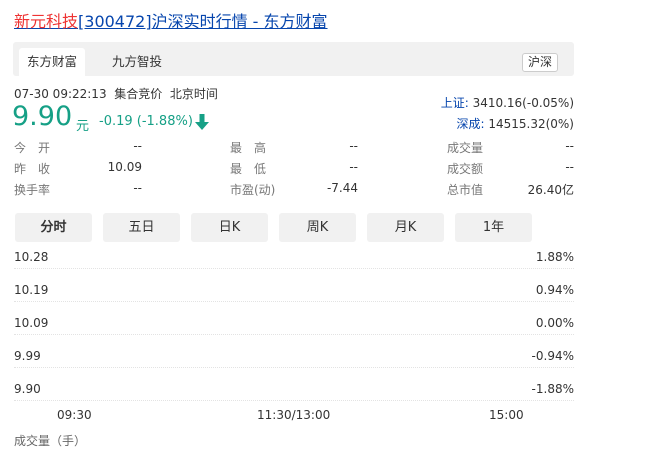 This screenshot has width=649, height=469. Describe the element at coordinates (317, 227) in the screenshot. I see `period-button-weekly: 周K` at that location.